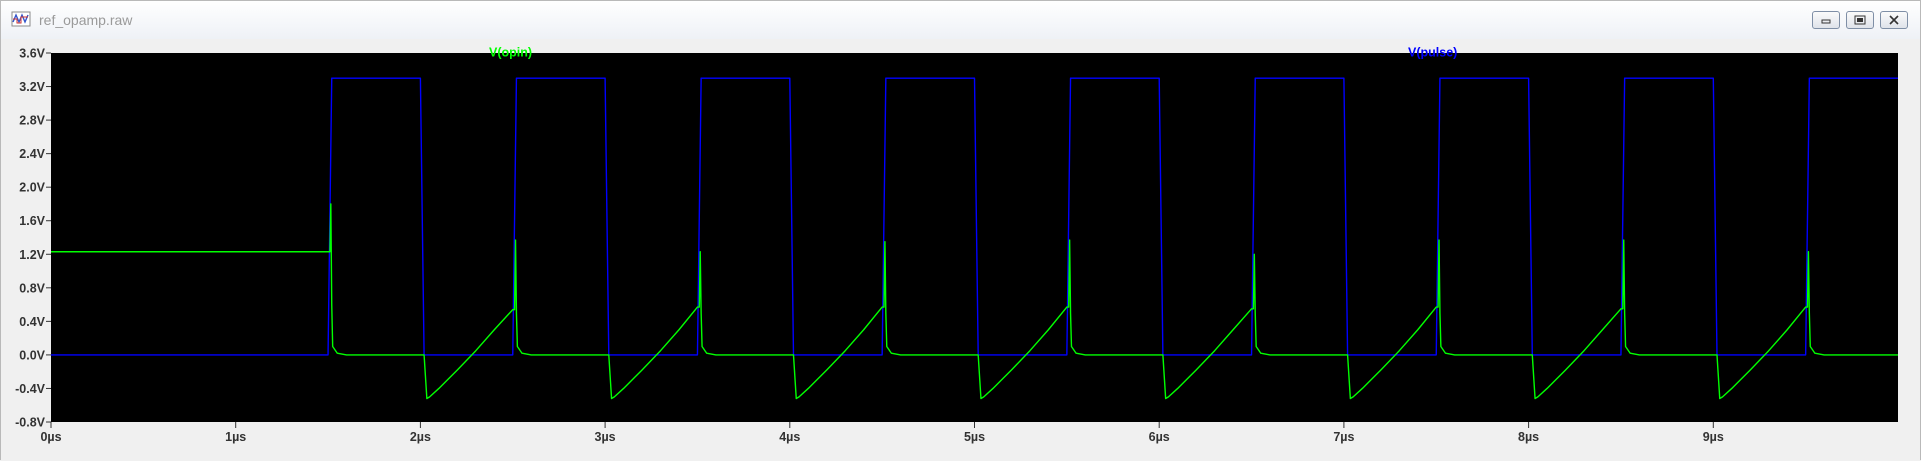 Image resolution: width=1921 pixels, height=461 pixels. I want to click on x-tick-label: 8µs, so click(1528, 437).